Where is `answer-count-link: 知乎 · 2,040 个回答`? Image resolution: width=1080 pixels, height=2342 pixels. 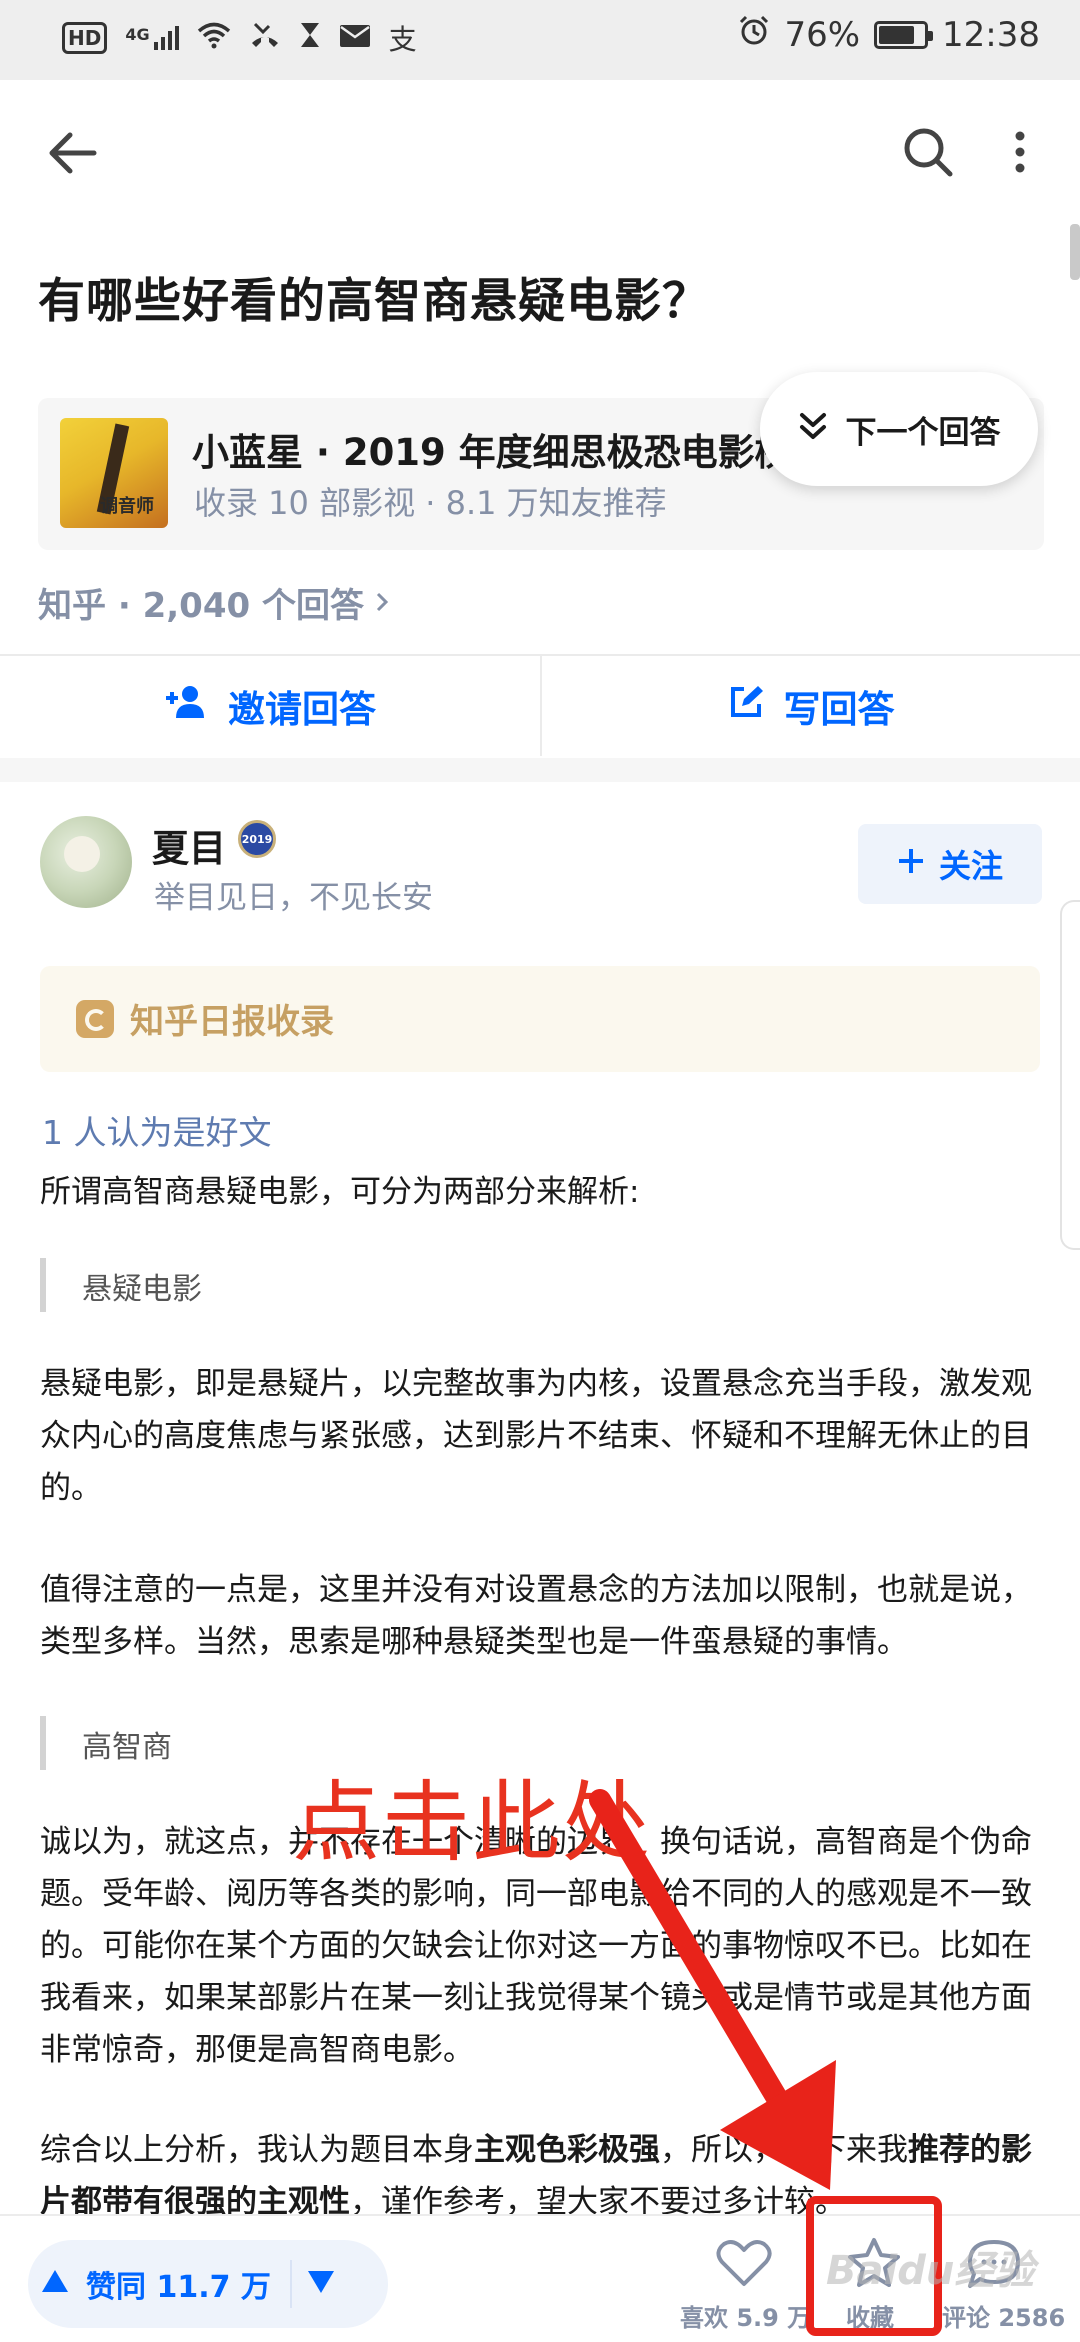
answer-count-link: 知乎 · 2,040 个回答 is located at coordinates (214, 602).